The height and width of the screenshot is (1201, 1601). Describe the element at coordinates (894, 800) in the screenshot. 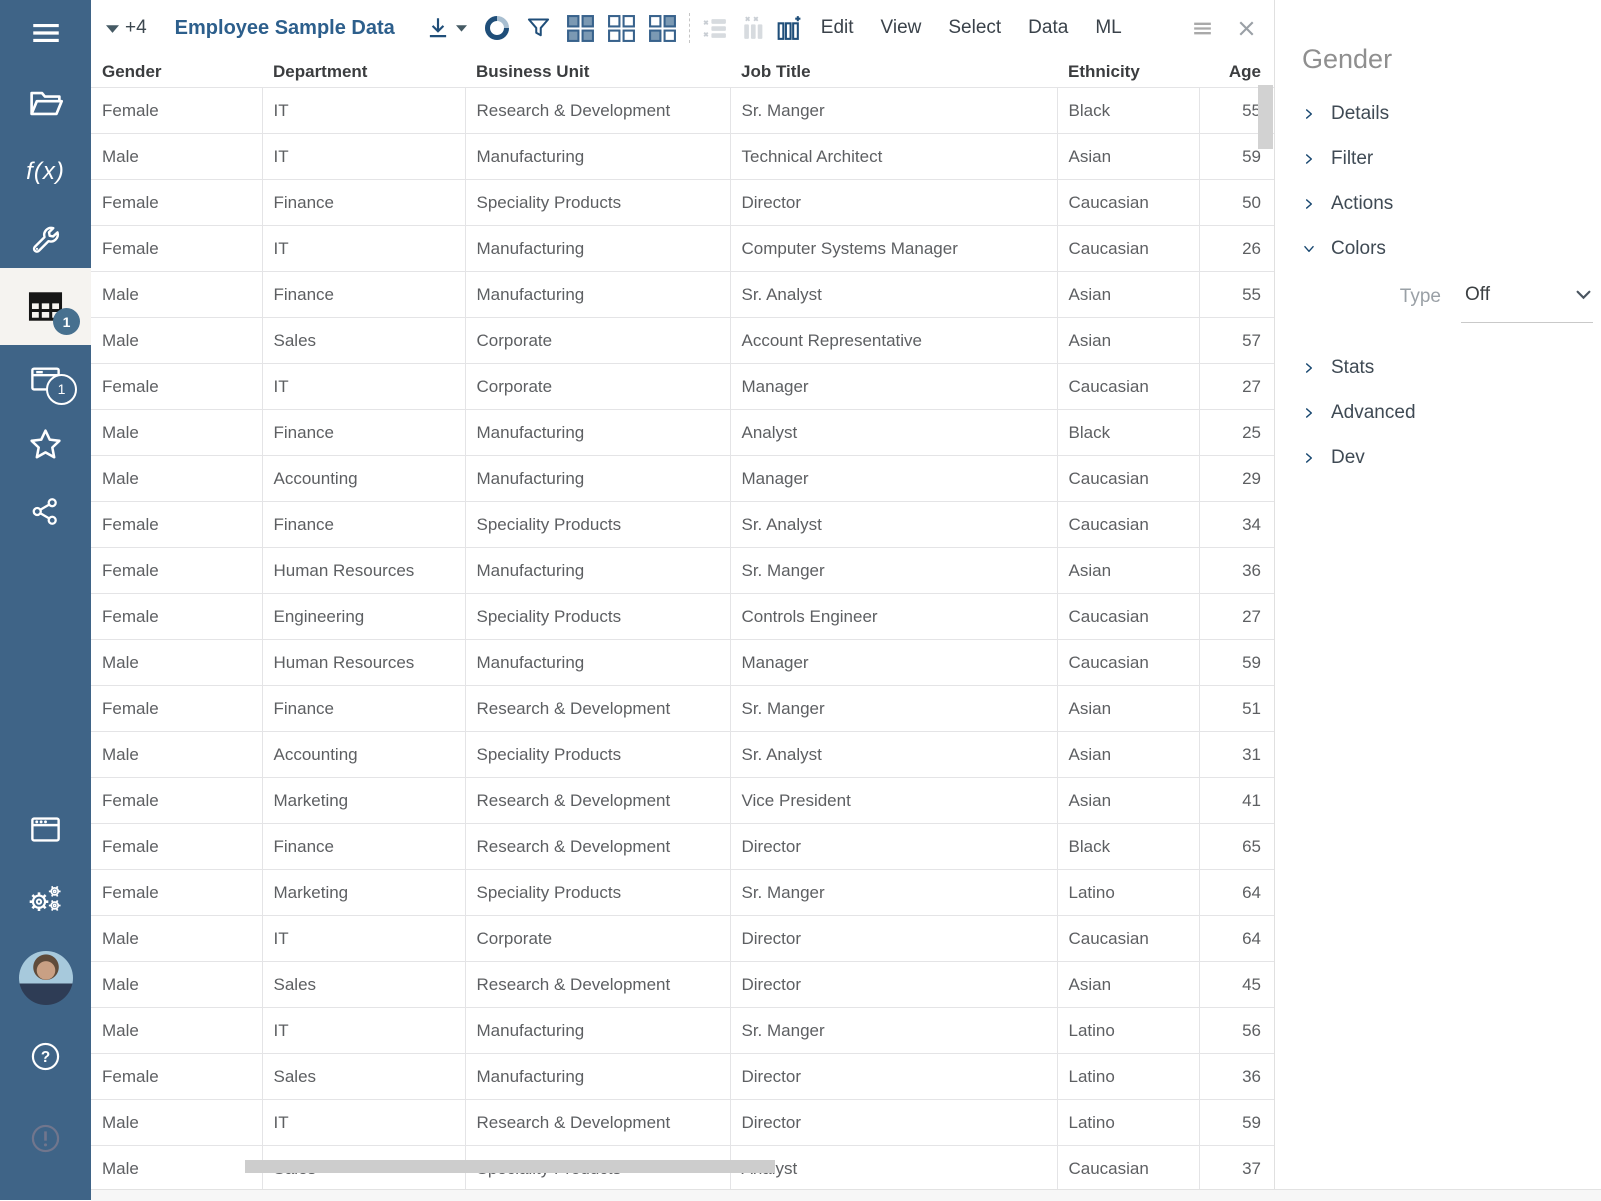

I see `cell: Vice President` at that location.